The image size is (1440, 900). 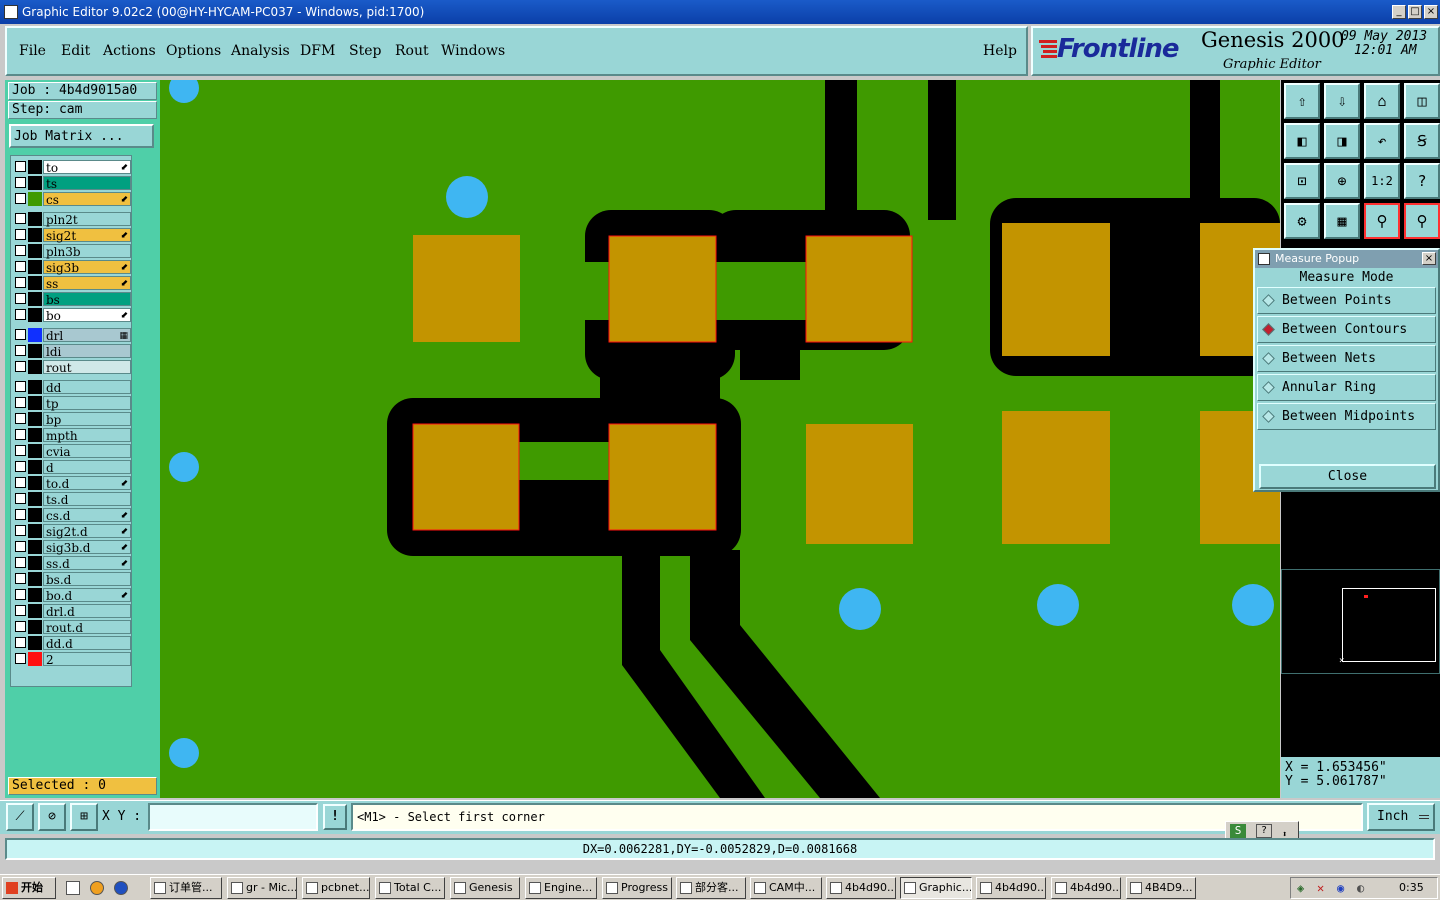 I want to click on layer-name: tp, so click(x=87, y=403).